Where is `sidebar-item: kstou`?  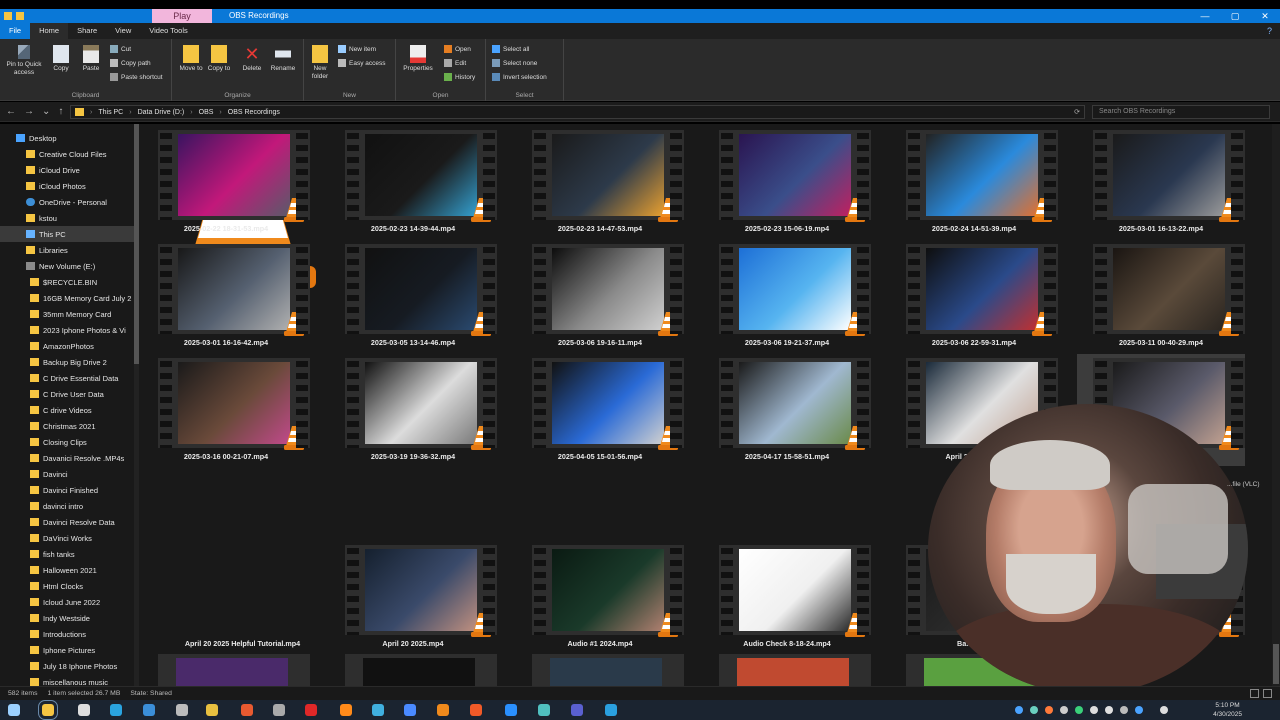
sidebar-item: kstou is located at coordinates (69, 218).